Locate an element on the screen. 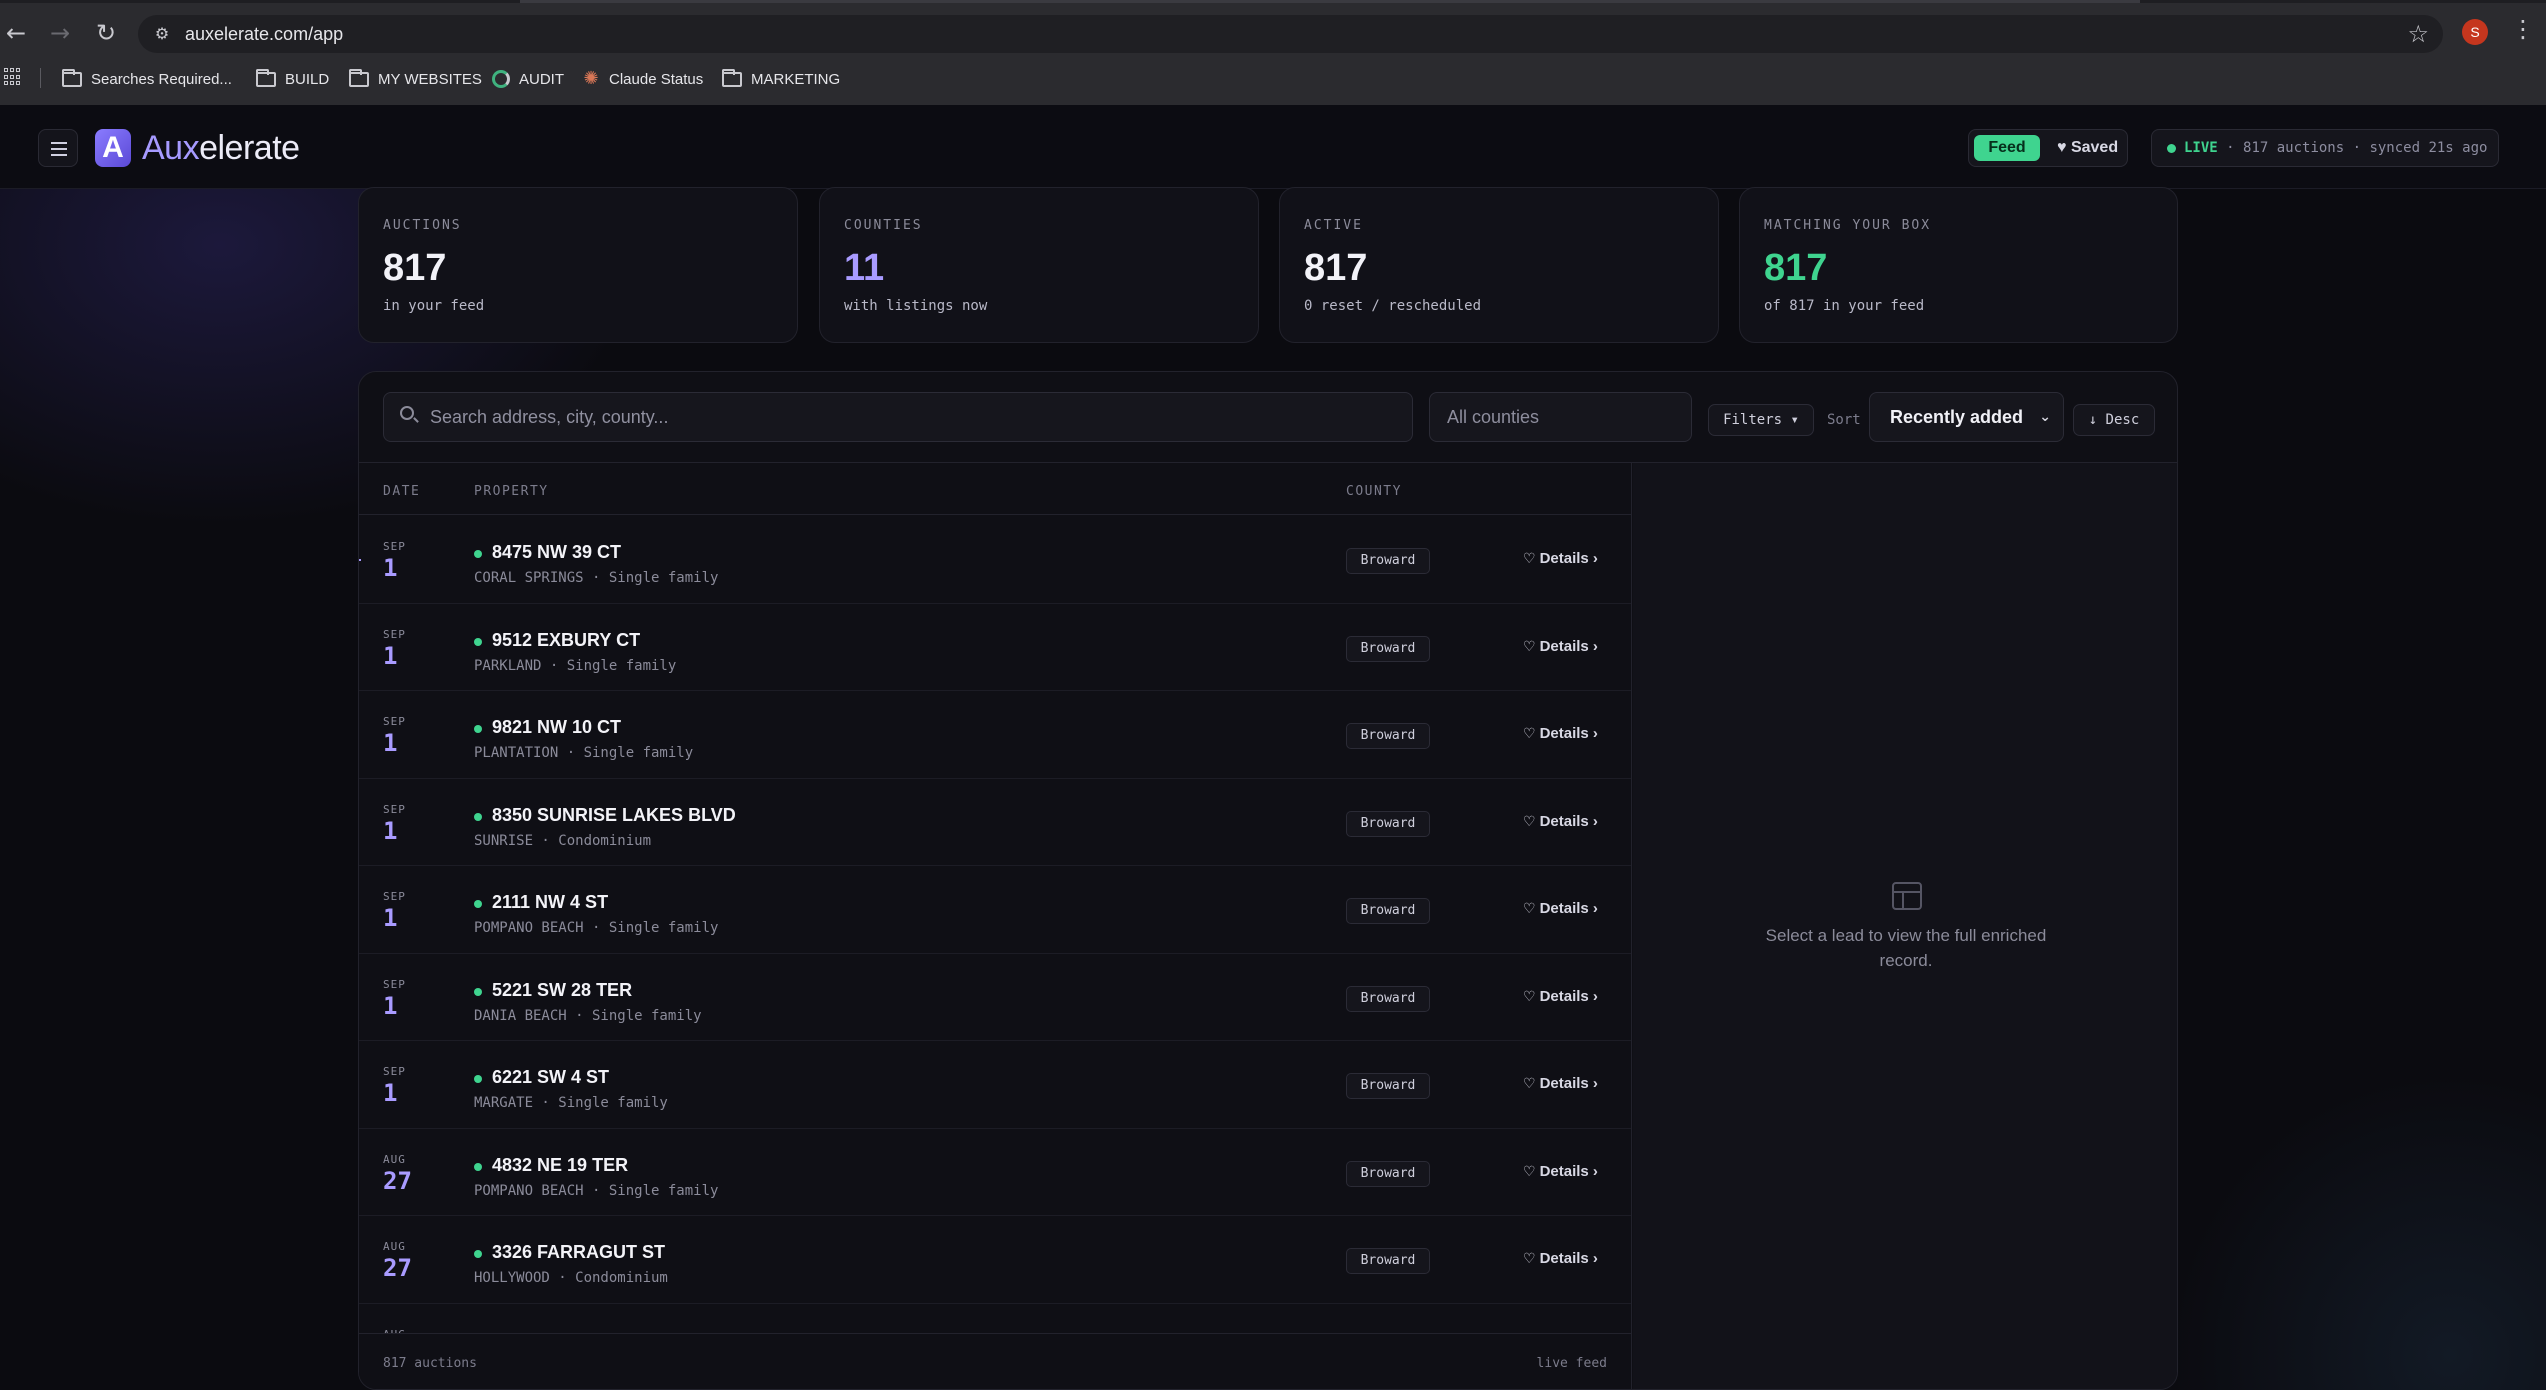 The width and height of the screenshot is (2546, 1390). property-address: 5221 SW 28 TER is located at coordinates (562, 990).